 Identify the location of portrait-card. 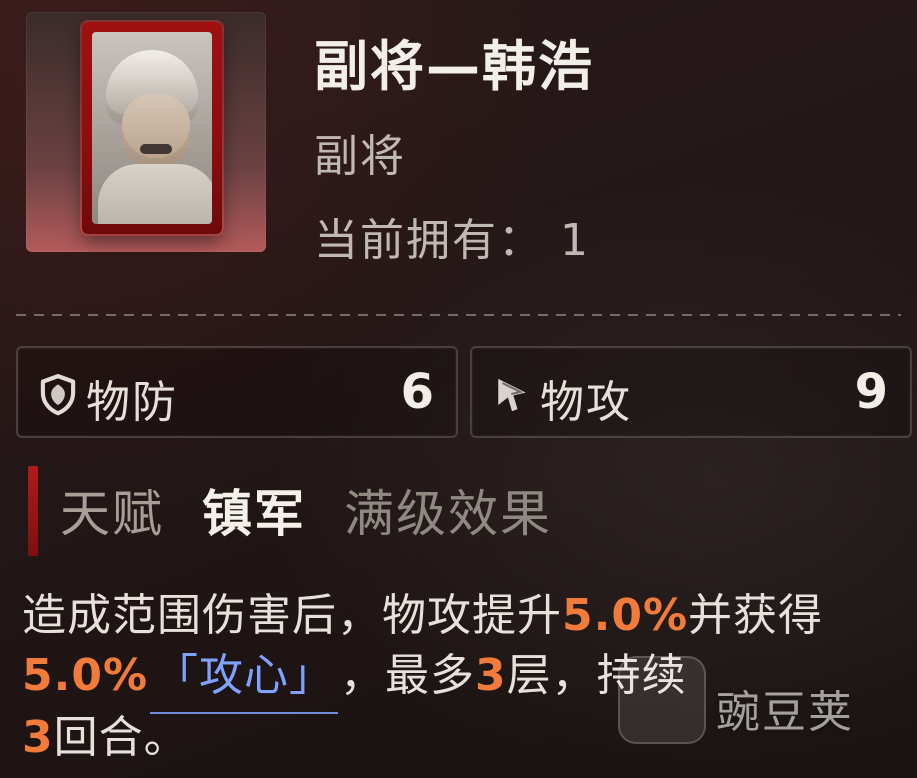
(152, 128).